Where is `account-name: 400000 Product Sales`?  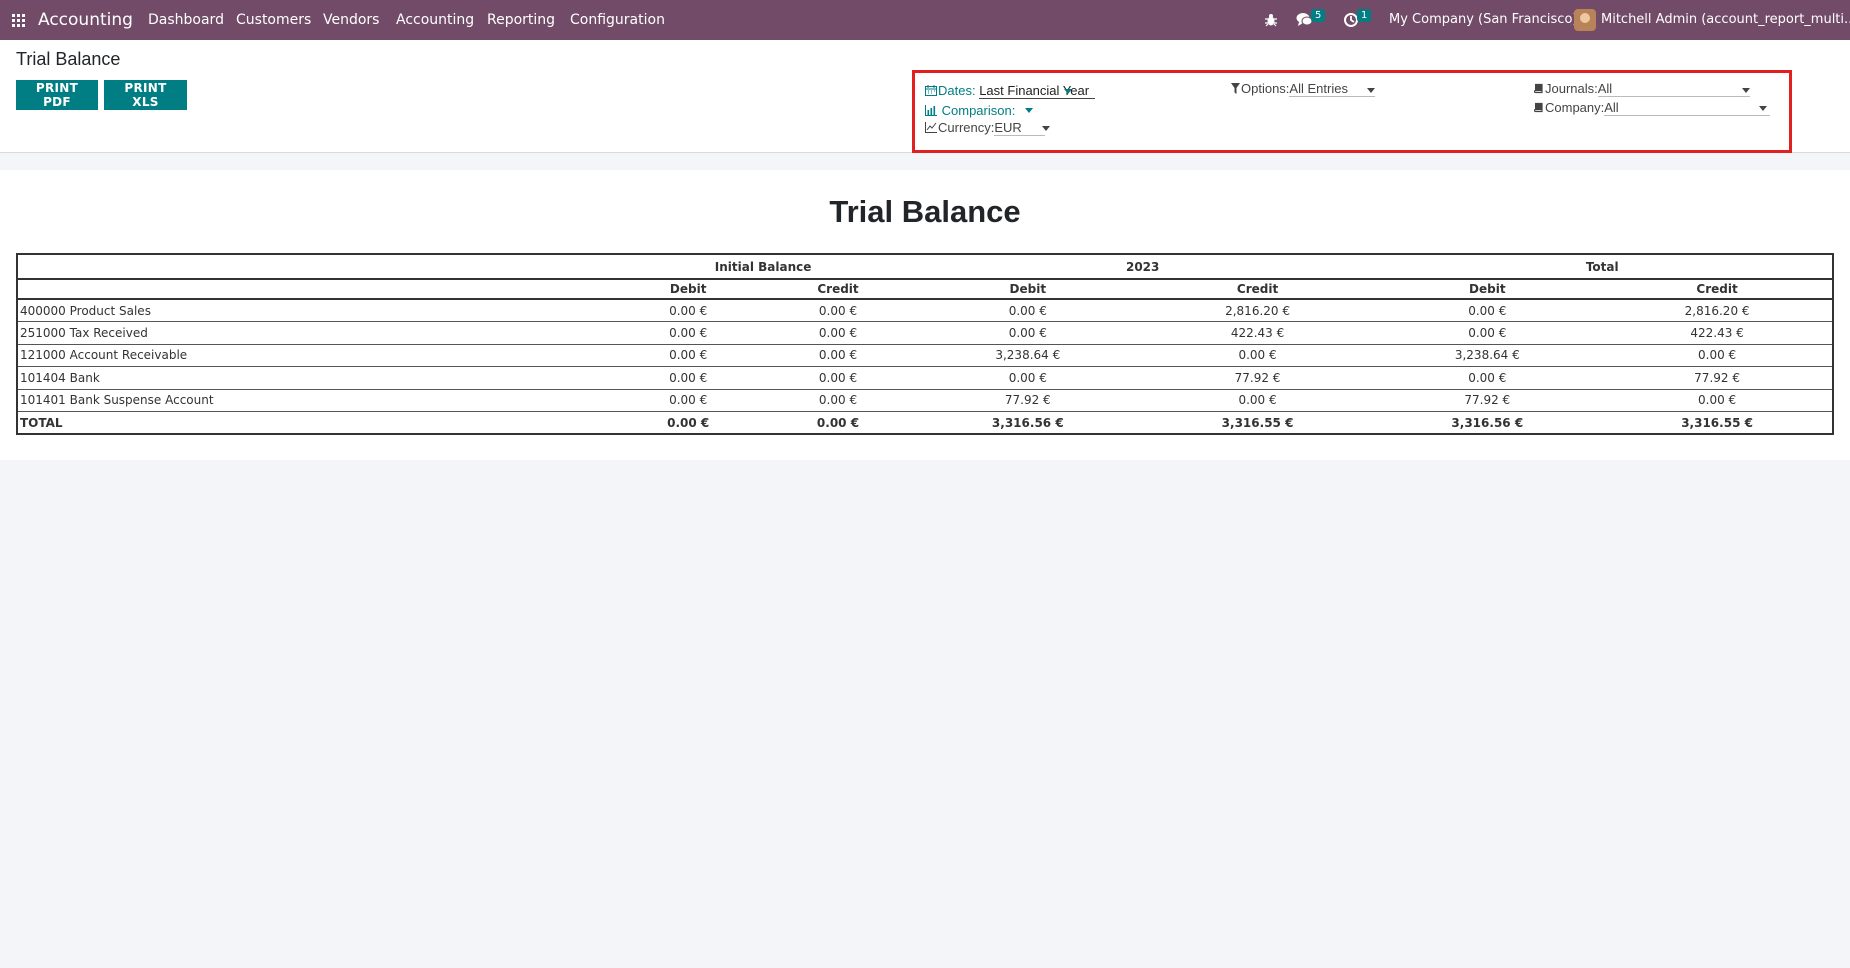
account-name: 400000 Product Sales is located at coordinates (315, 310).